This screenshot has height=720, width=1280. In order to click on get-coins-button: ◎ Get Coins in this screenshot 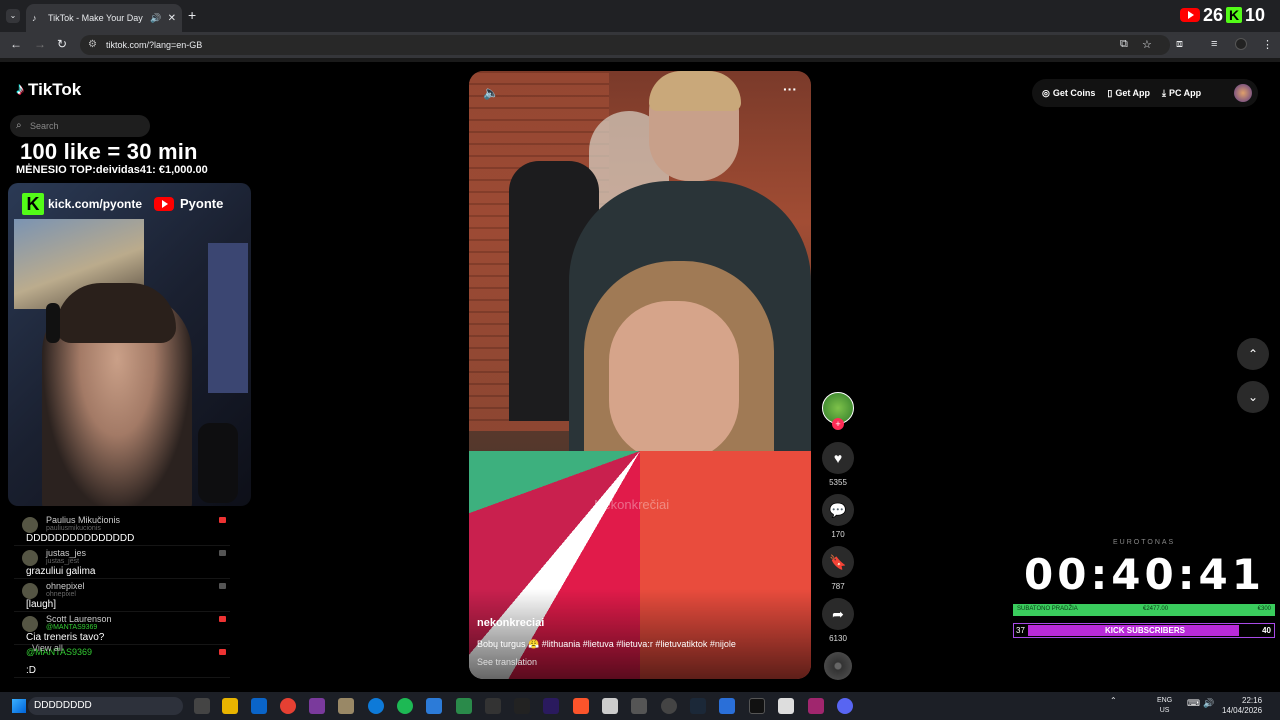, I will do `click(1068, 93)`.